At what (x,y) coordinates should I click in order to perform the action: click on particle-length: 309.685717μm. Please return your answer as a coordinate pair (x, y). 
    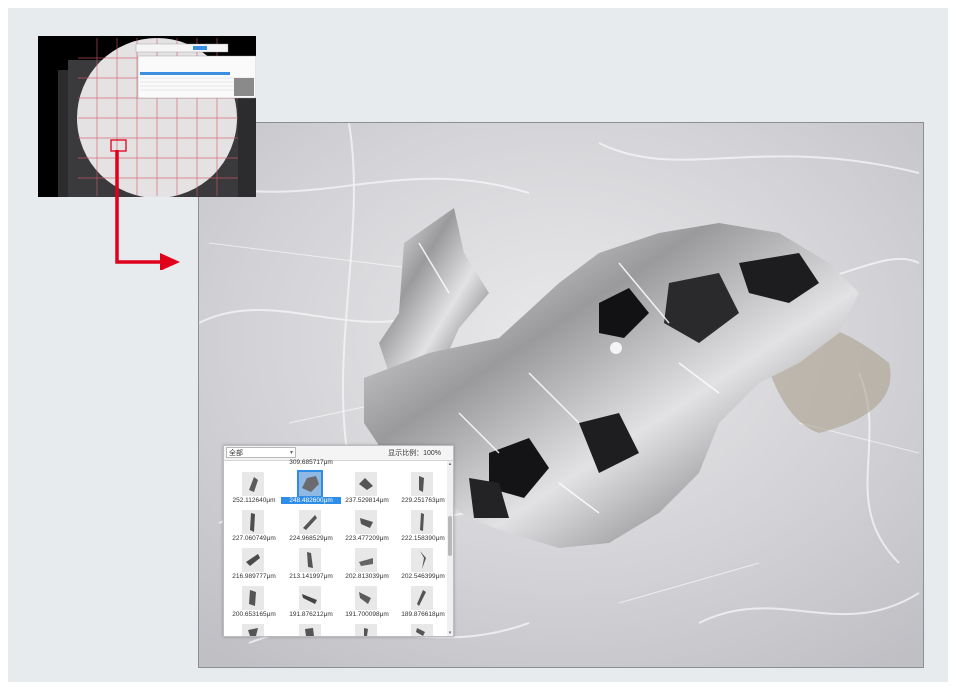
    Looking at the image, I should click on (311, 462).